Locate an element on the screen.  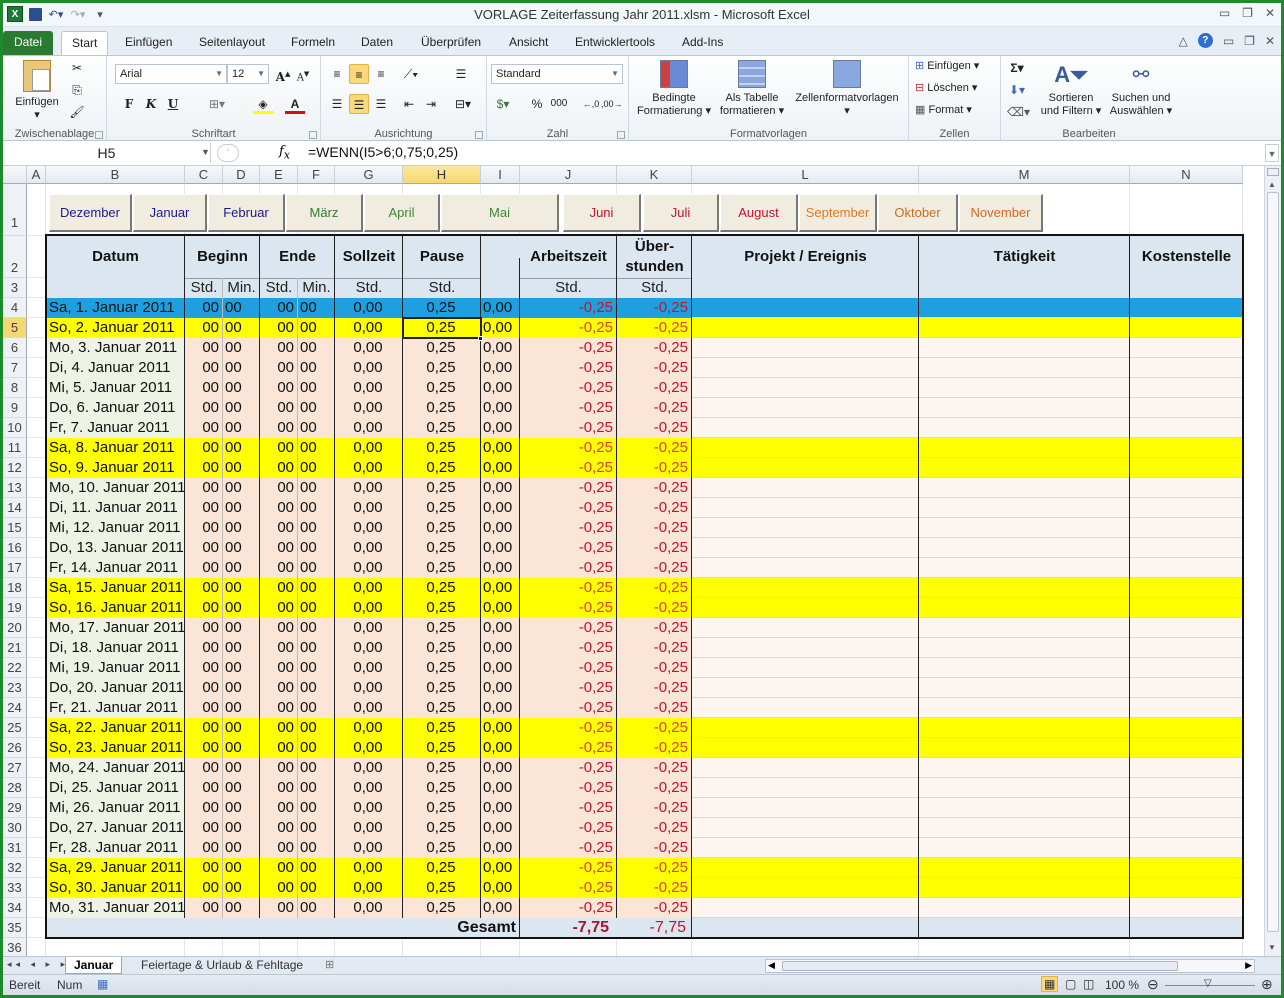
formula-input: =WENN(I5>6;0,75;0,25) is located at coordinates (383, 152).